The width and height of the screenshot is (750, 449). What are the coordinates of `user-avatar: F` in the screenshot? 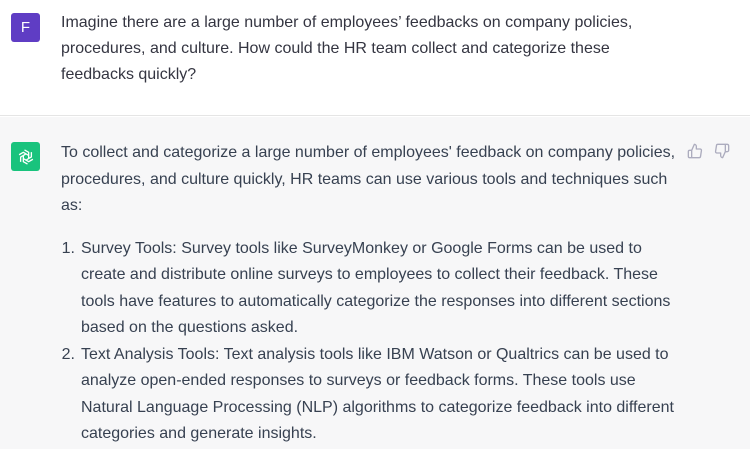 It's located at (25, 27).